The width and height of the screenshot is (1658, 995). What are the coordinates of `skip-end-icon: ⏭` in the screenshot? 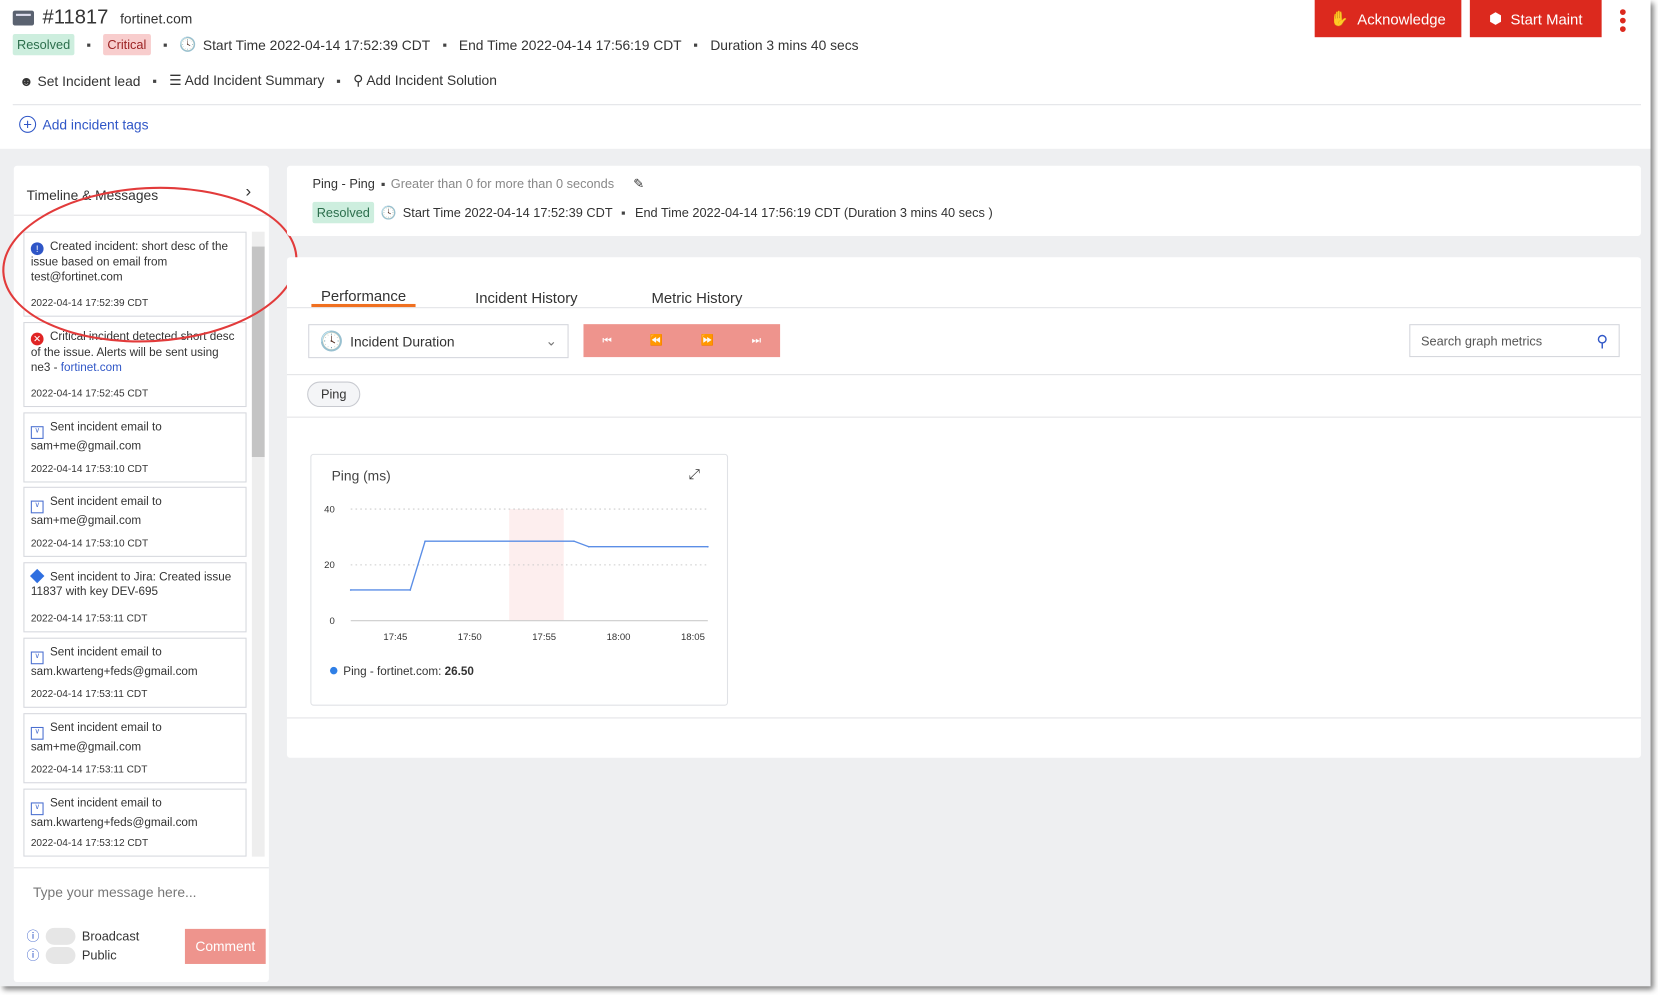 It's located at (757, 341).